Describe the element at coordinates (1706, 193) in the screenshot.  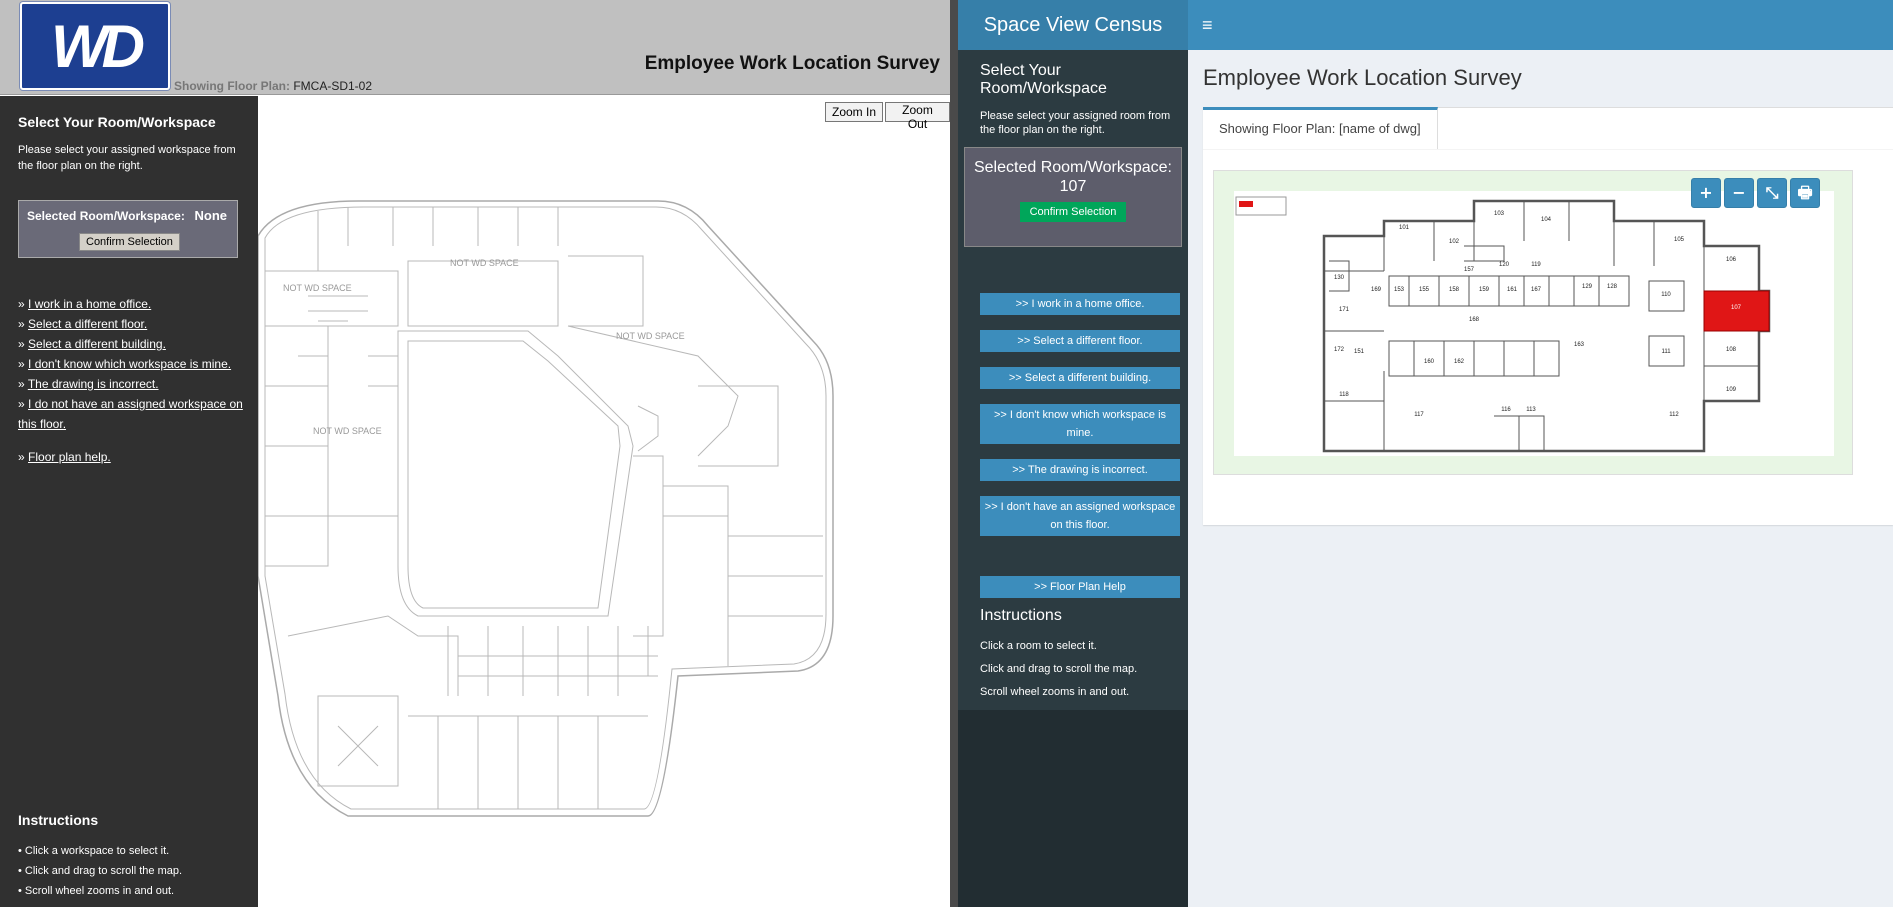
I see `map-zoom-in-icon: +` at that location.